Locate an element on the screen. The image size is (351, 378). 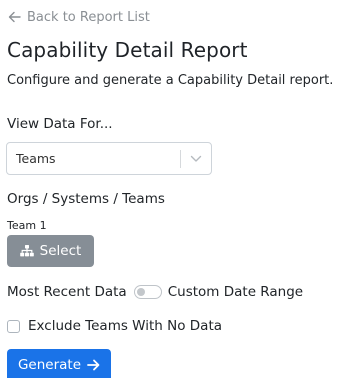
most-recent-data-label: Most Recent Data is located at coordinates (67, 292).